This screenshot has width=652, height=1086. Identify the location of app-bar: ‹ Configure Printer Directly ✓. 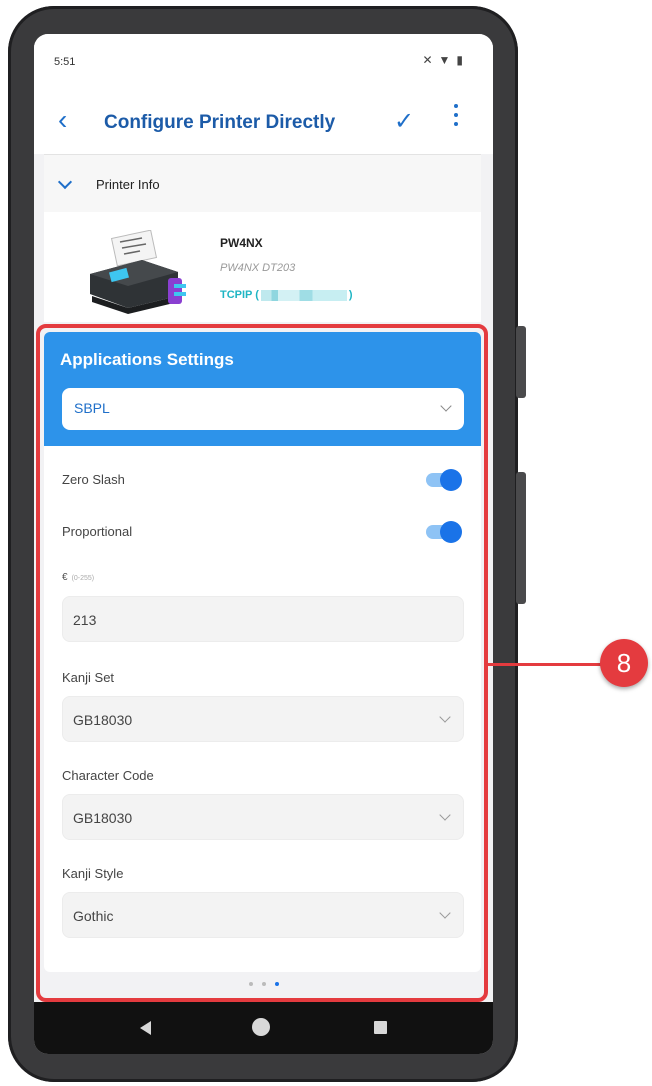
(263, 122).